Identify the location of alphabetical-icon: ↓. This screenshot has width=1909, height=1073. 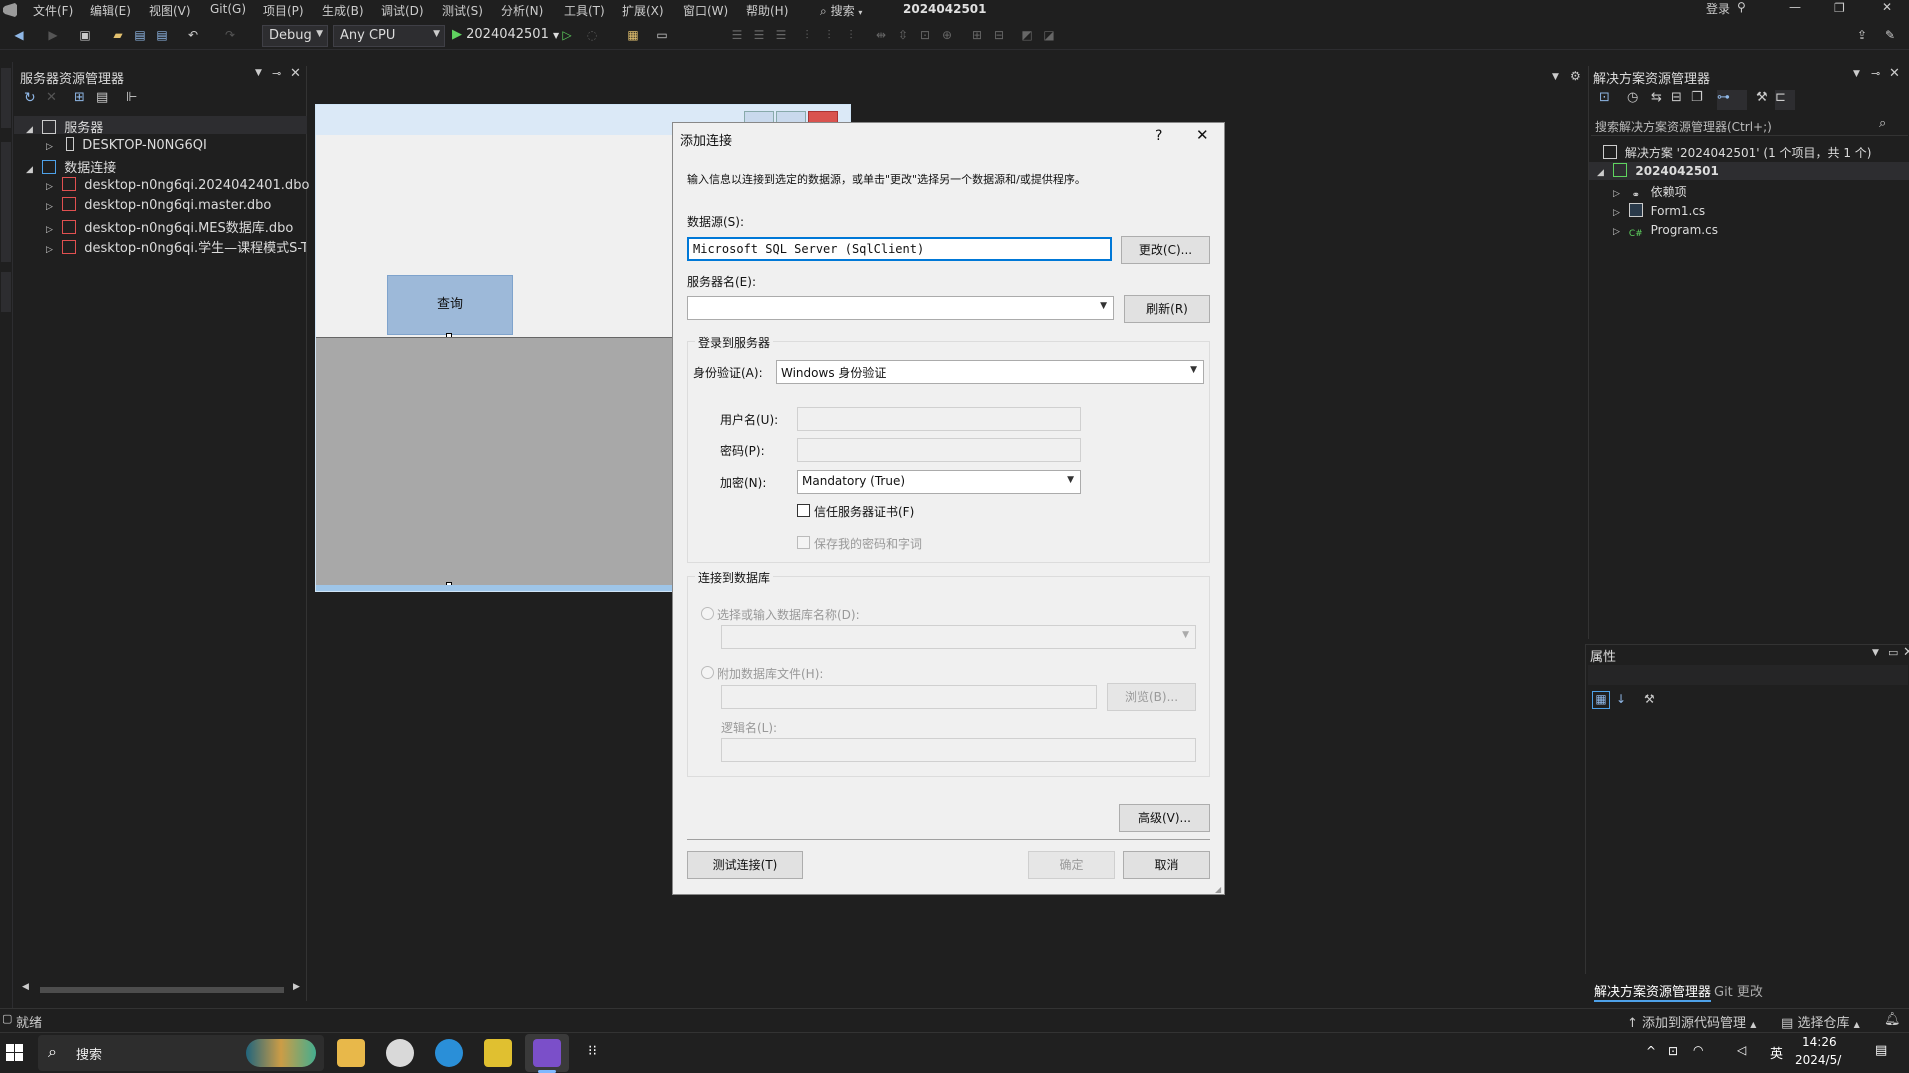
(1621, 699).